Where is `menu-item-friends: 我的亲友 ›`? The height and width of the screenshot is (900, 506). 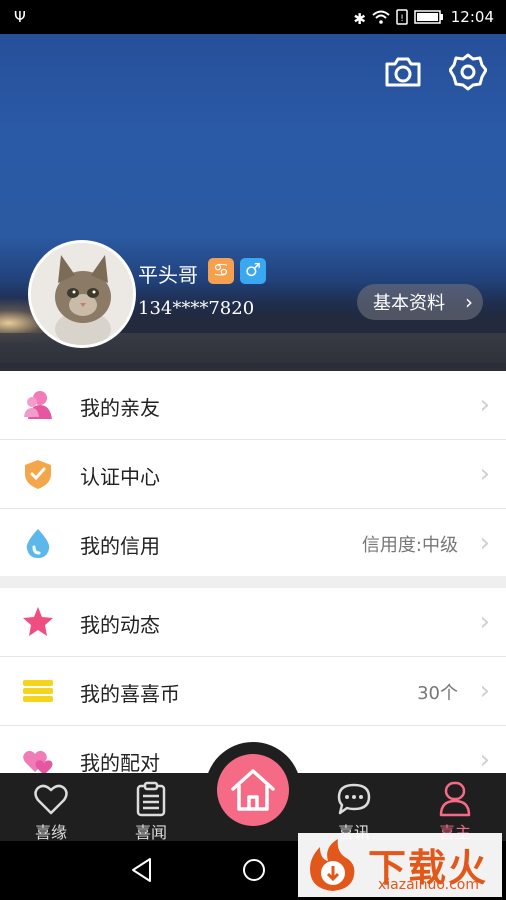 menu-item-friends: 我的亲友 › is located at coordinates (253, 405).